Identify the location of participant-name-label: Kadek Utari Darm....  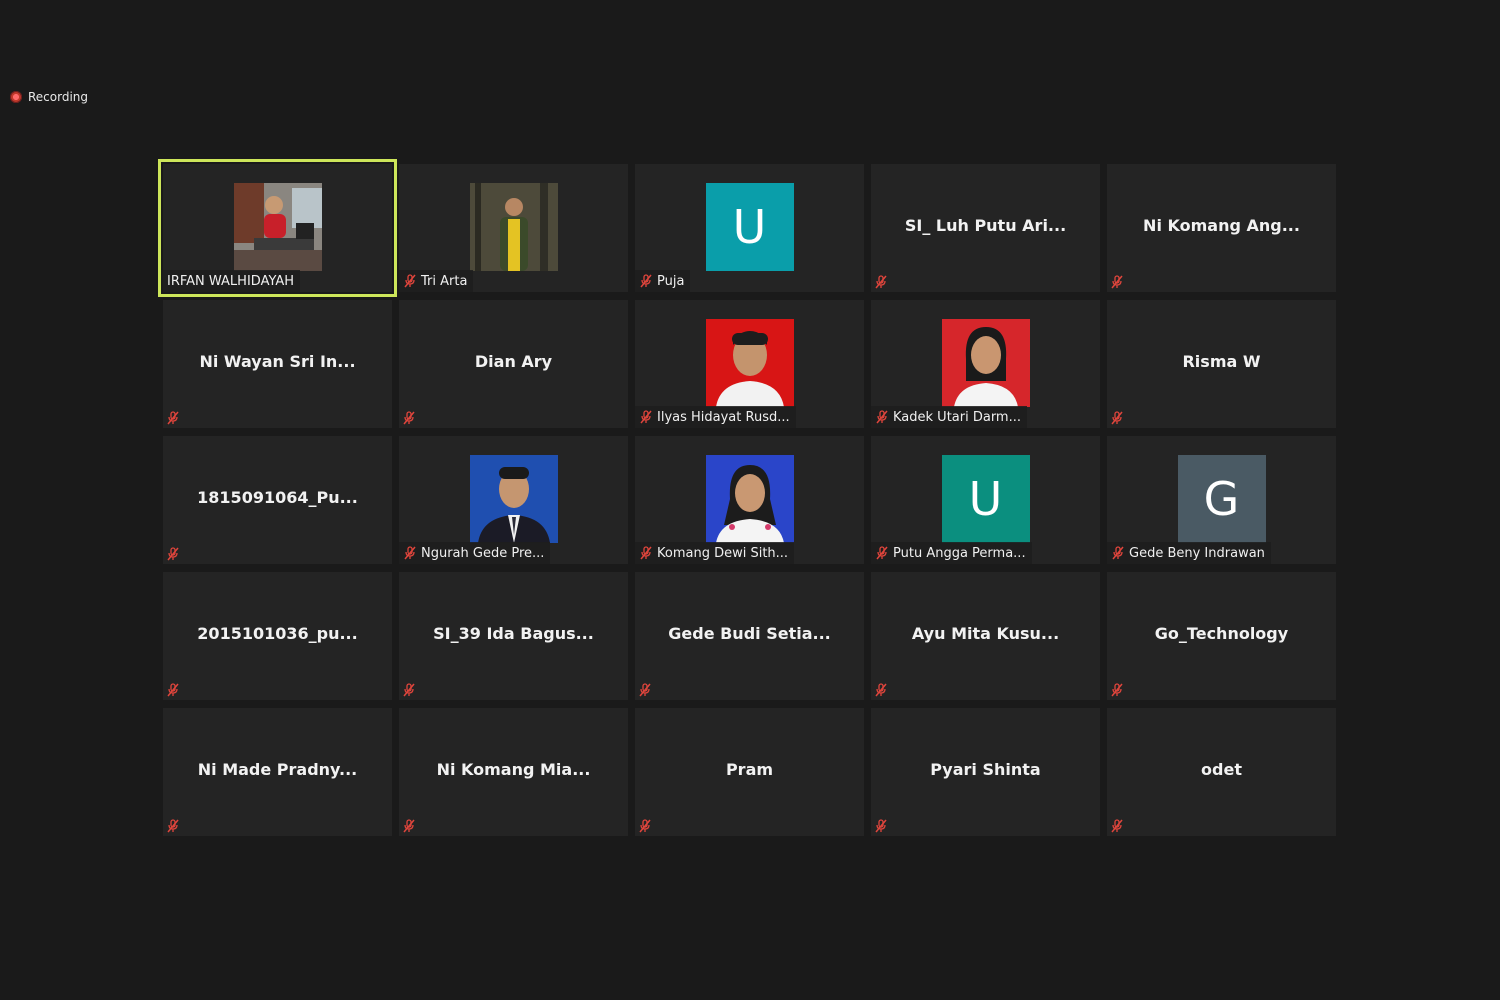
(949, 417).